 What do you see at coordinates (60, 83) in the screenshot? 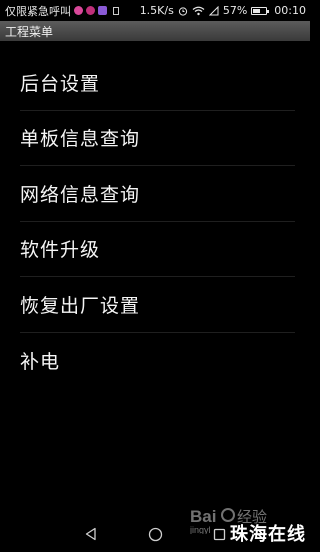
I see `menu-item-label: 后台设置` at bounding box center [60, 83].